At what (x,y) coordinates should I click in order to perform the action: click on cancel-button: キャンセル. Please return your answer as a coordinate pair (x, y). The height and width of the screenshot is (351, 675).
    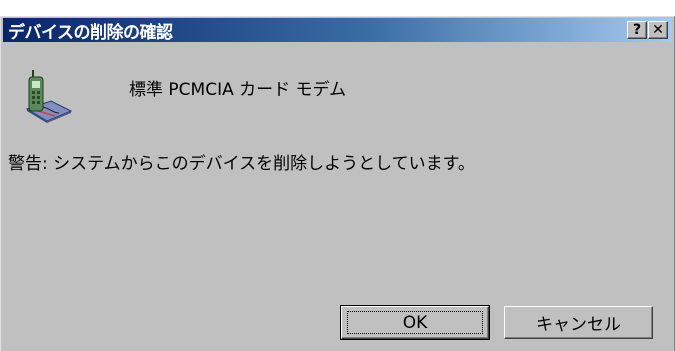
    Looking at the image, I should click on (578, 322).